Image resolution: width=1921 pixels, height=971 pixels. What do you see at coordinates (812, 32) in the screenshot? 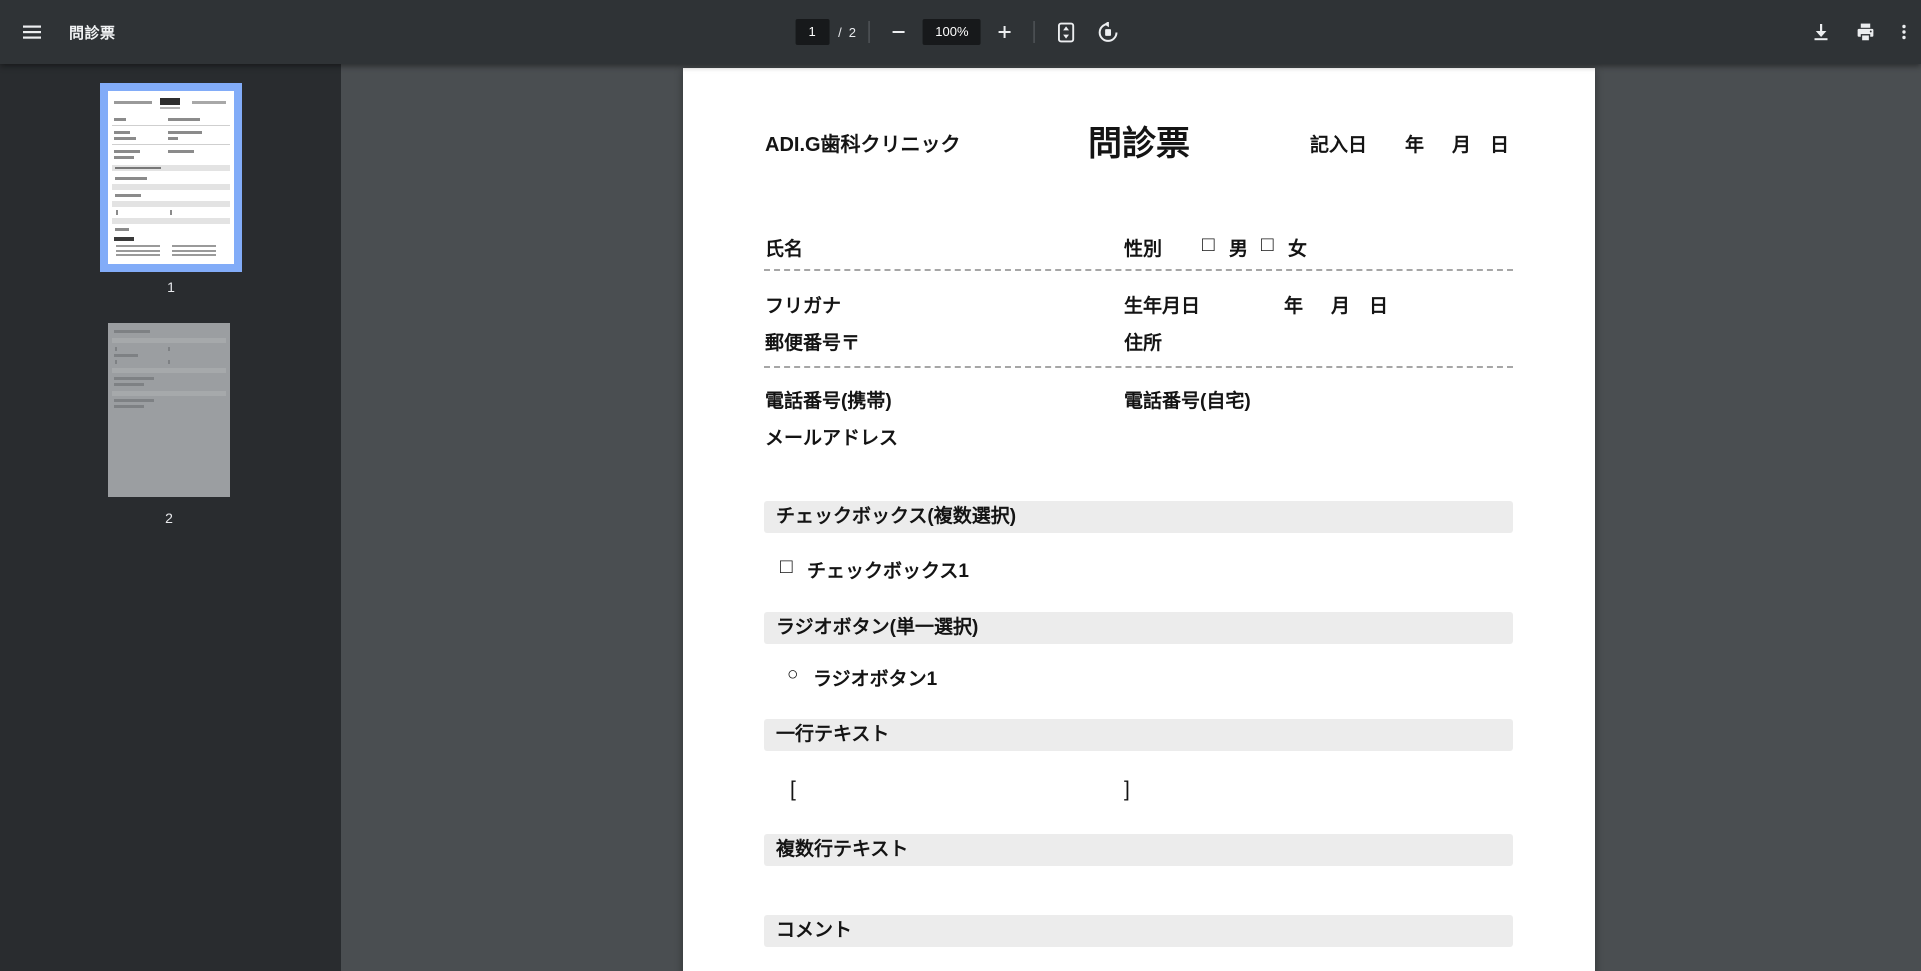
I see `page-number-input: 1` at bounding box center [812, 32].